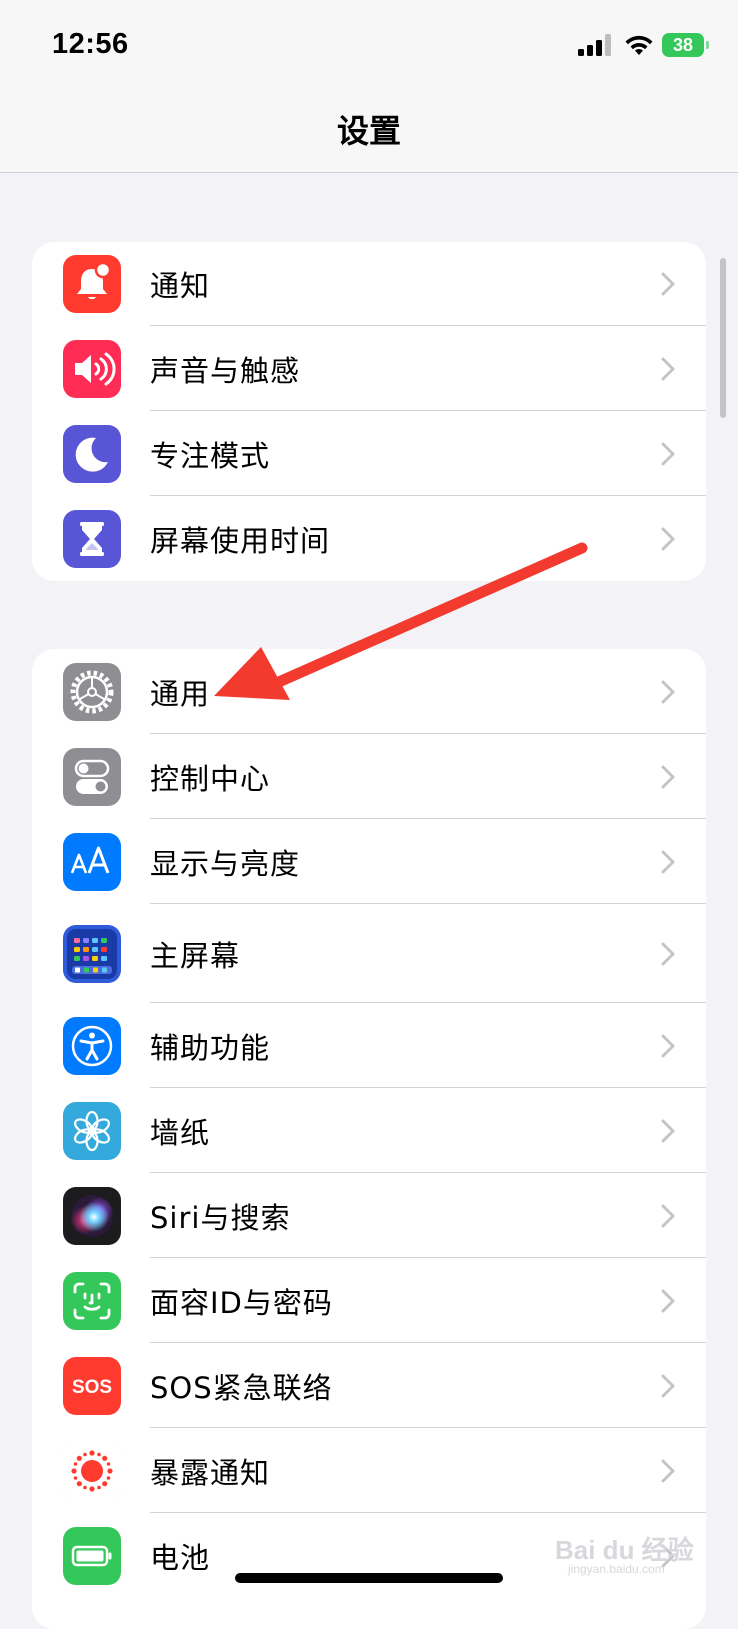  What do you see at coordinates (241, 1387) in the screenshot?
I see `row-label: SOS紧急联络` at bounding box center [241, 1387].